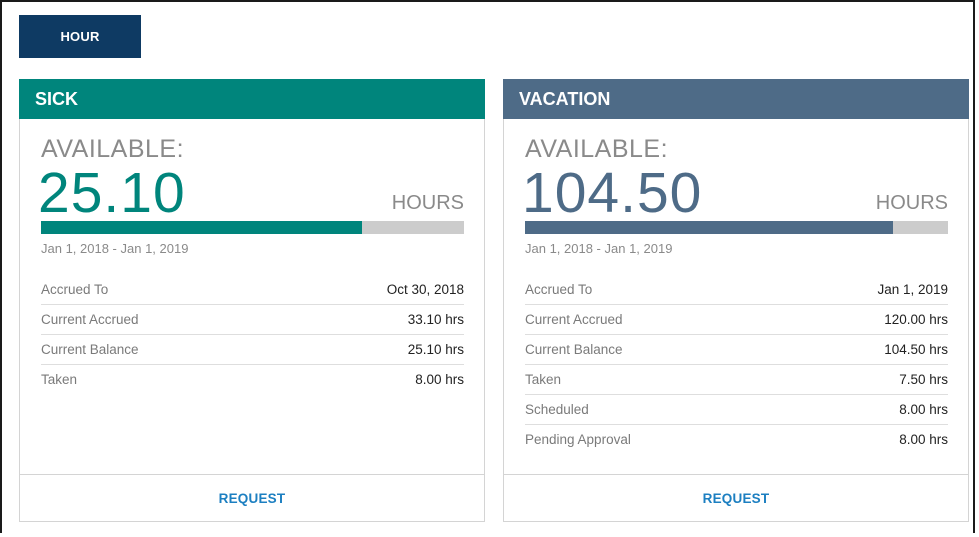  I want to click on hour-button: HOUR, so click(80, 36).